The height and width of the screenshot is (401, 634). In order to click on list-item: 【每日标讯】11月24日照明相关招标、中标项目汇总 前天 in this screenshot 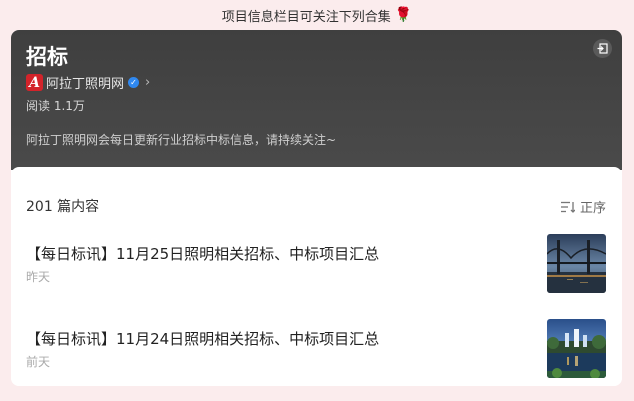, I will do `click(316, 349)`.